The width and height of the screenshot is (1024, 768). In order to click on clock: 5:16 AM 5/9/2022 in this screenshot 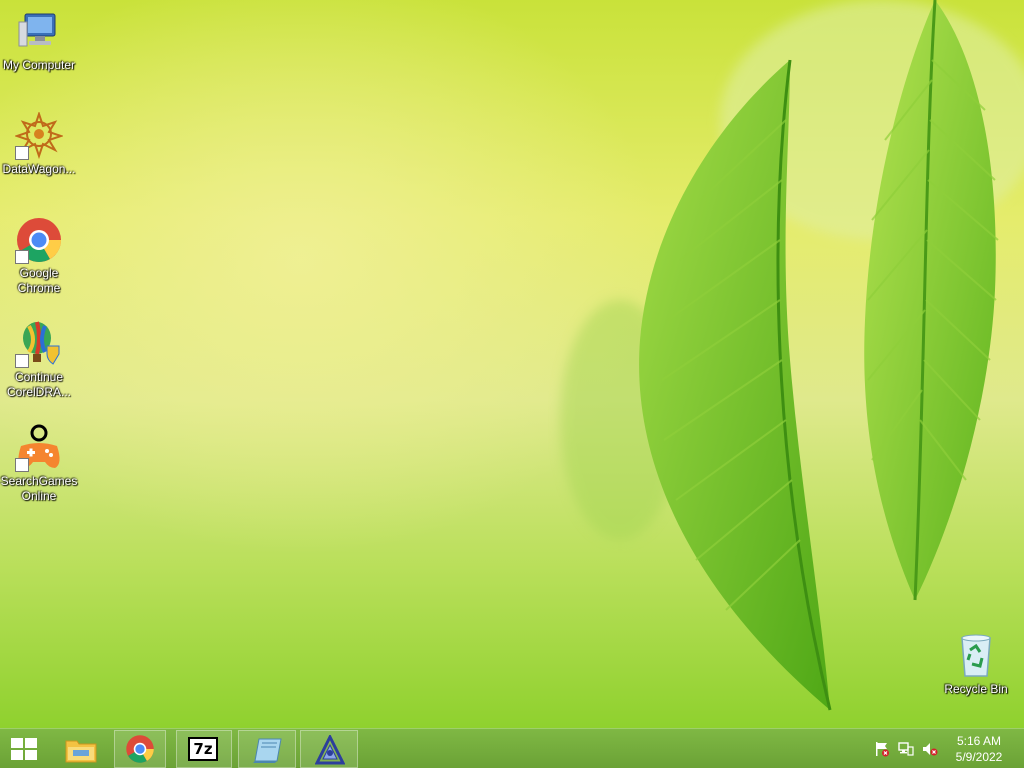, I will do `click(979, 749)`.